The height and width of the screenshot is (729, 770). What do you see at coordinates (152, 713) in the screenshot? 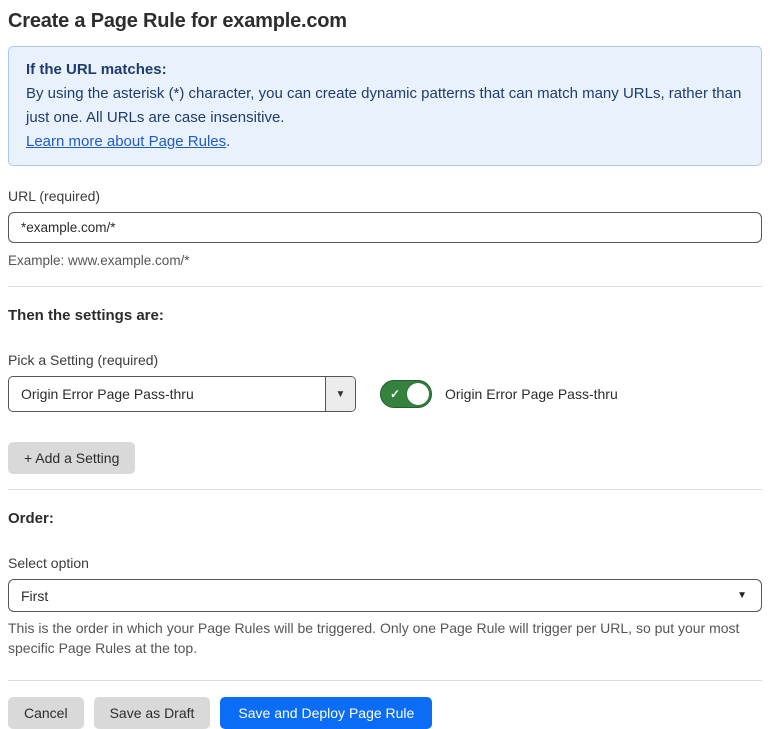
I see `save-as-draft-button: Save as Draft` at bounding box center [152, 713].